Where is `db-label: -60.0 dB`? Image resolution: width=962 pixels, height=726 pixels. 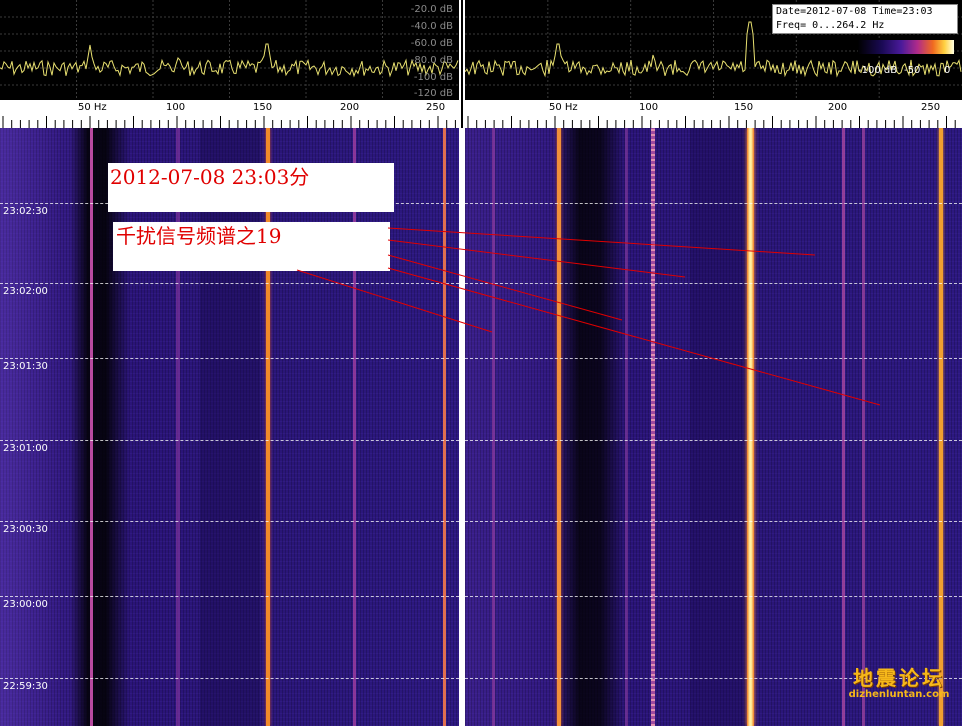 db-label: -60.0 dB is located at coordinates (431, 43).